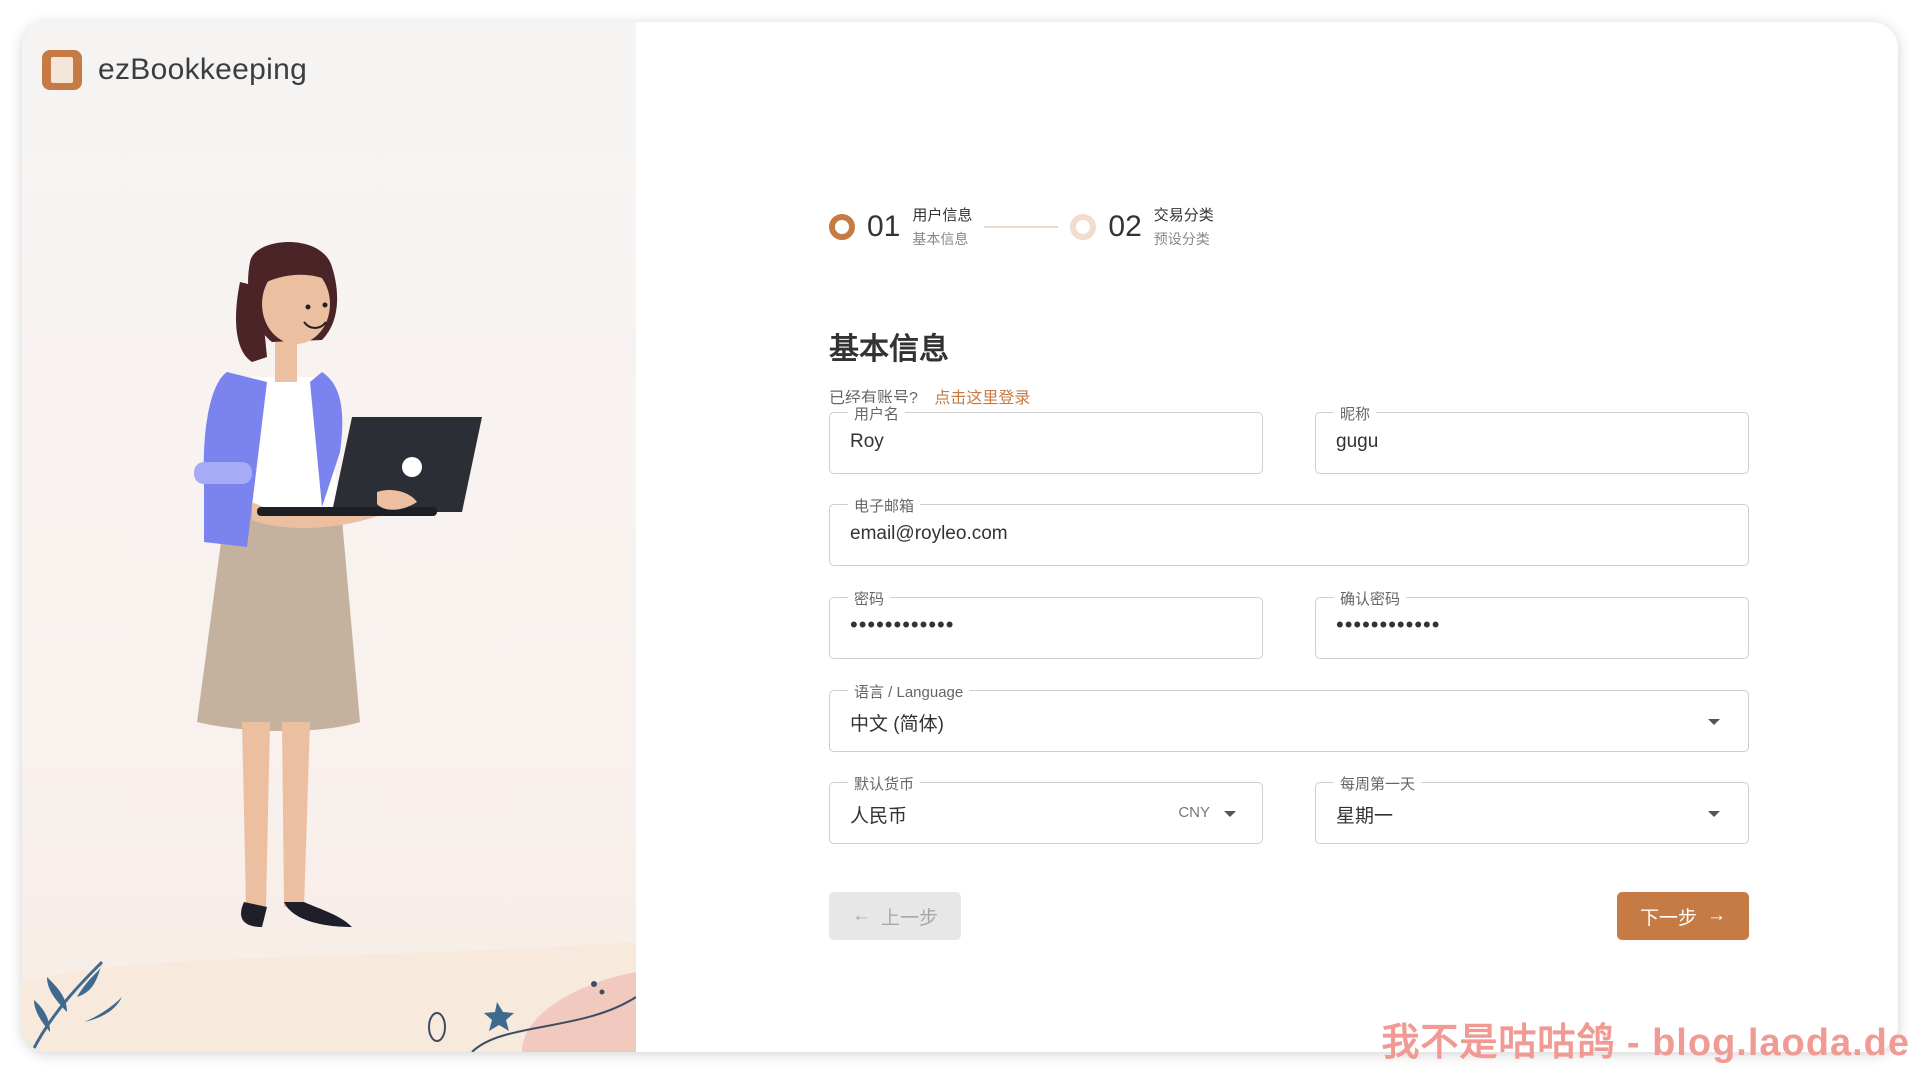  Describe the element at coordinates (884, 783) in the screenshot. I see `currency-label: 默认货币` at that location.